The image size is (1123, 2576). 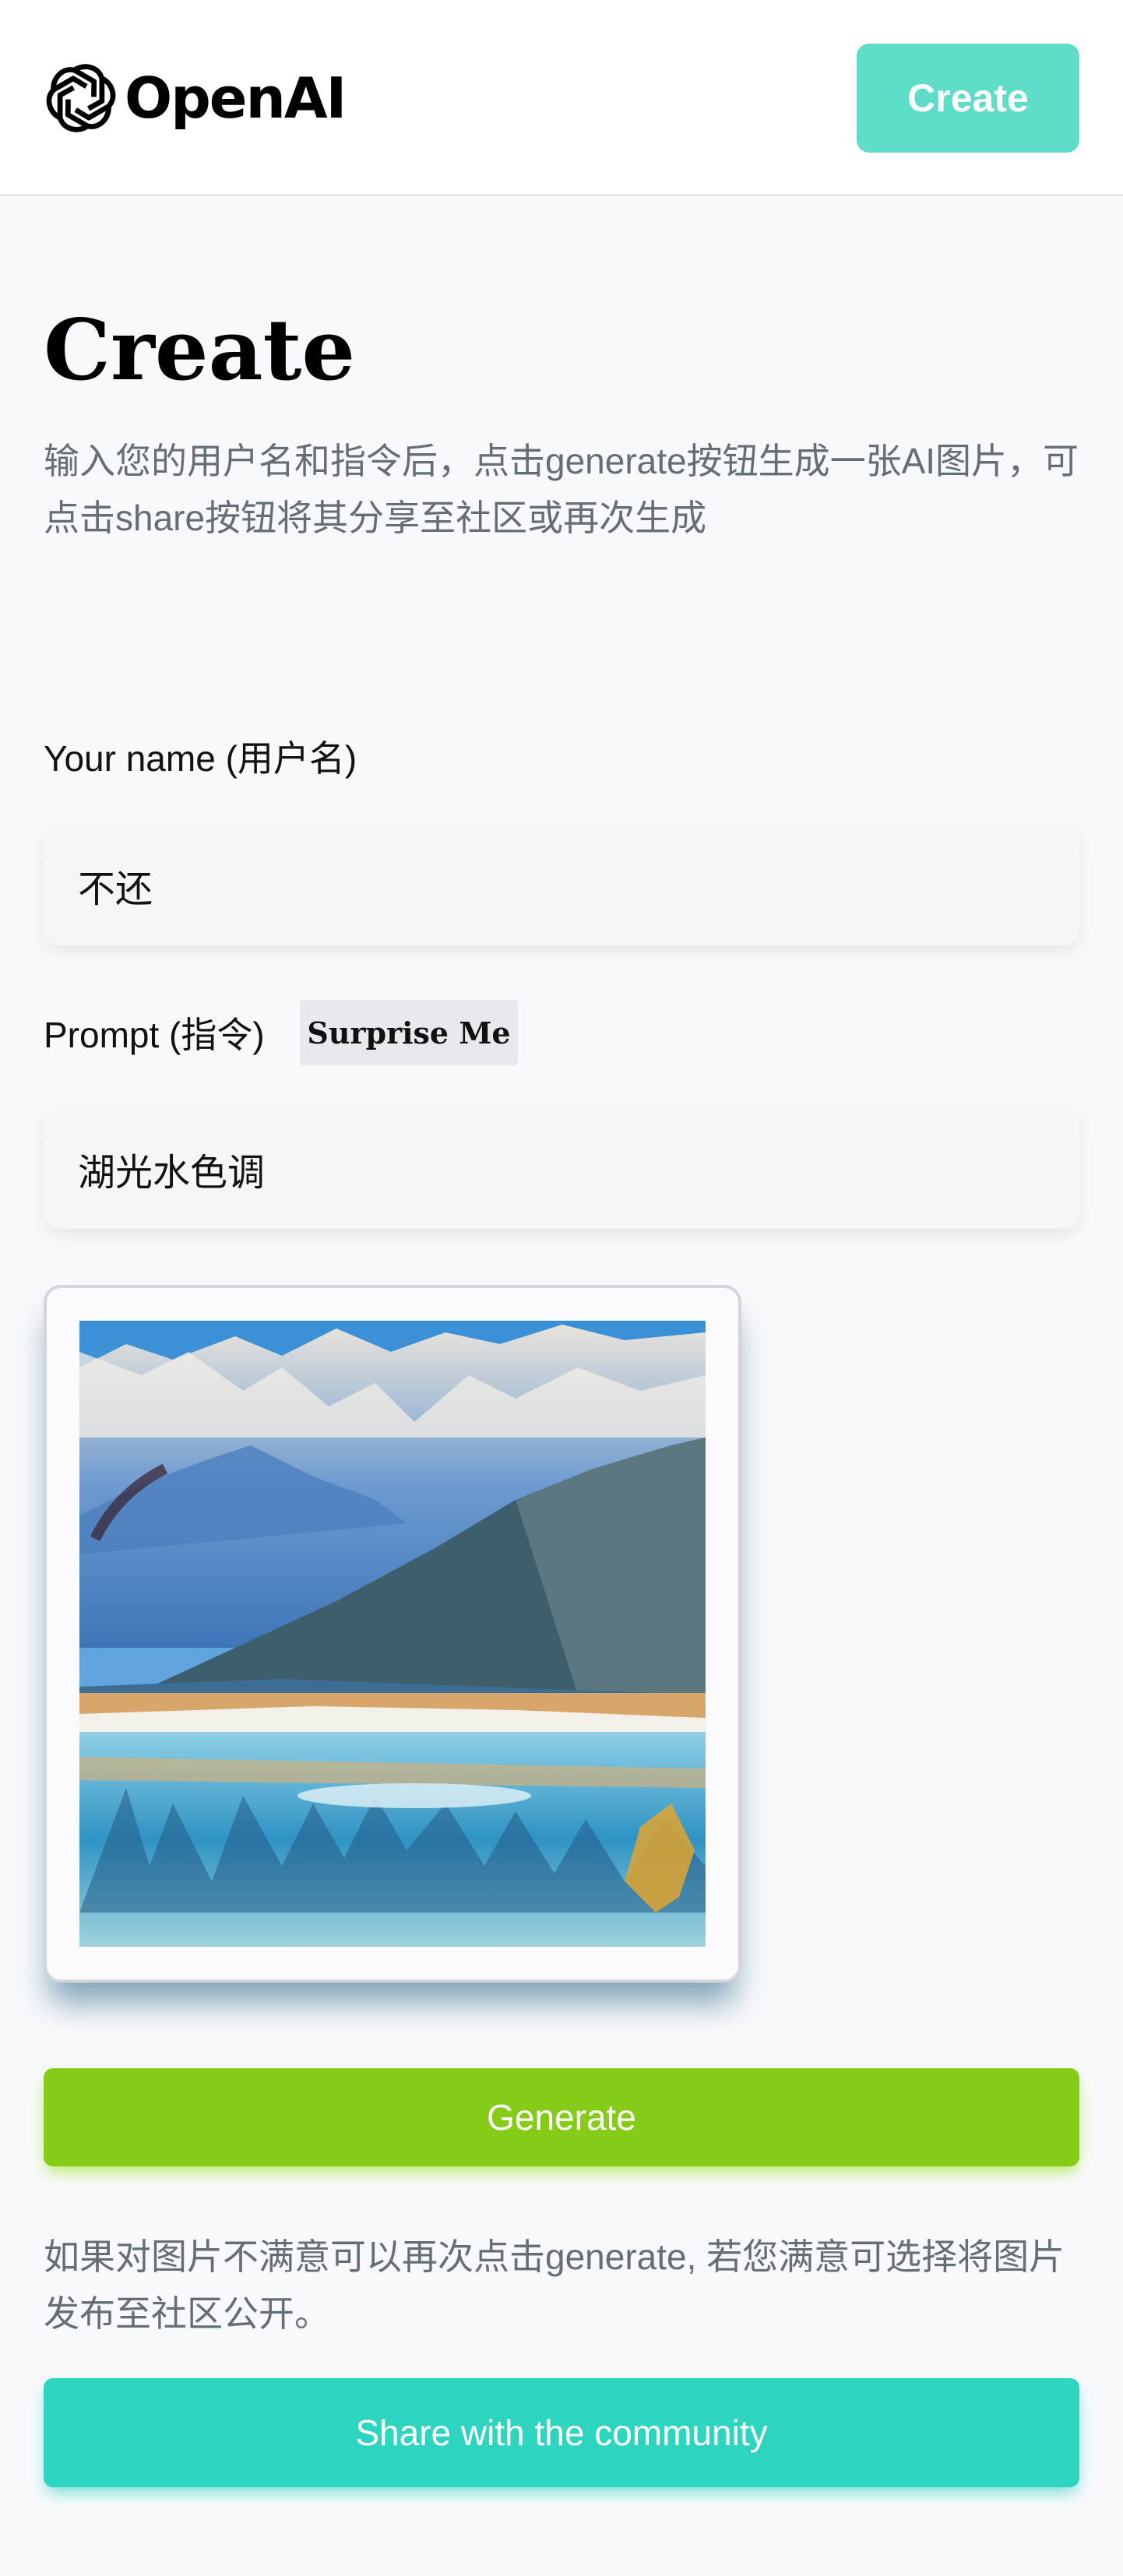 I want to click on prompt-input: 湖光水色调, so click(x=561, y=1169).